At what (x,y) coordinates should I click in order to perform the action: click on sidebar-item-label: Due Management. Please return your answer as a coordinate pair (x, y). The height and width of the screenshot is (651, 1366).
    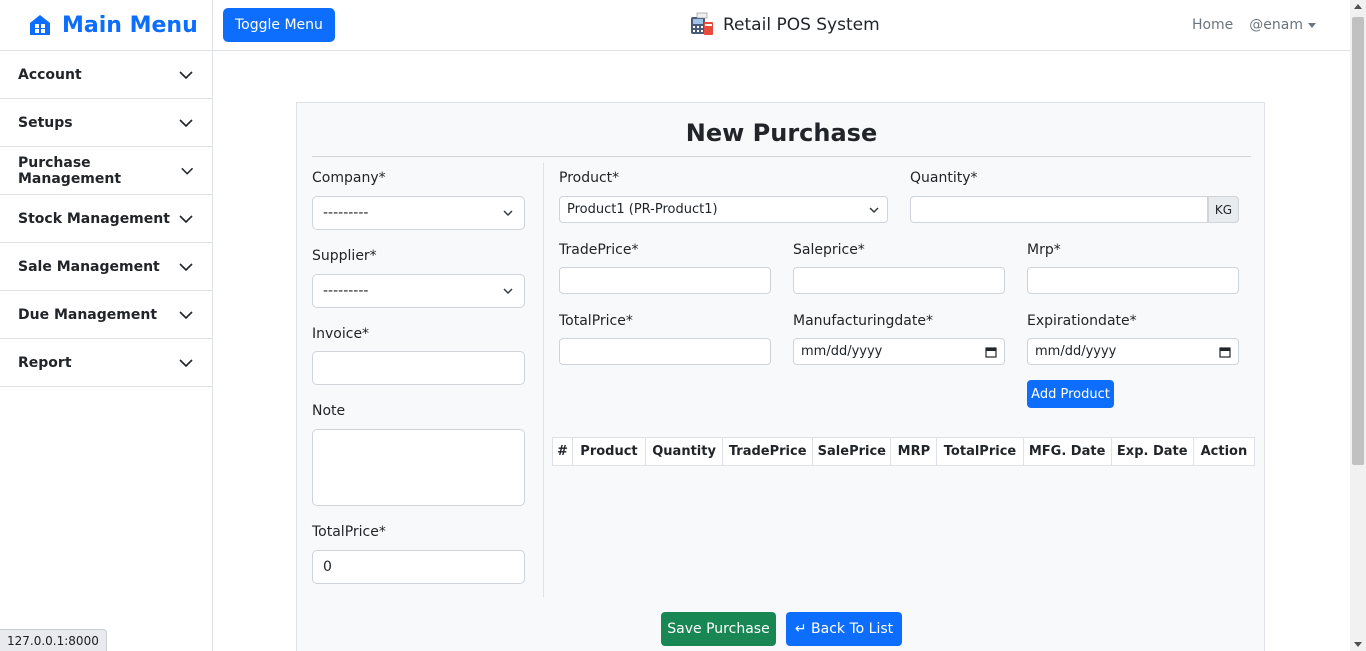
    Looking at the image, I should click on (88, 314).